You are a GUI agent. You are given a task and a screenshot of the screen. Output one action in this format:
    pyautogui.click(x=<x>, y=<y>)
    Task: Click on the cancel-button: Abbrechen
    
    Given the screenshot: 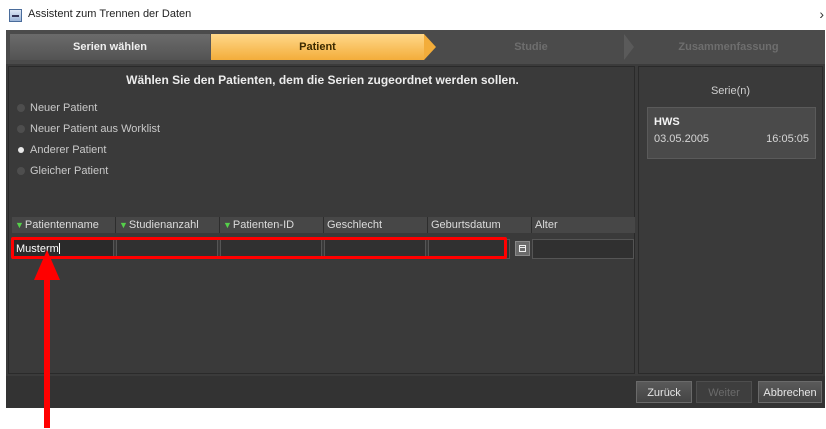 What is the action you would take?
    pyautogui.click(x=790, y=392)
    